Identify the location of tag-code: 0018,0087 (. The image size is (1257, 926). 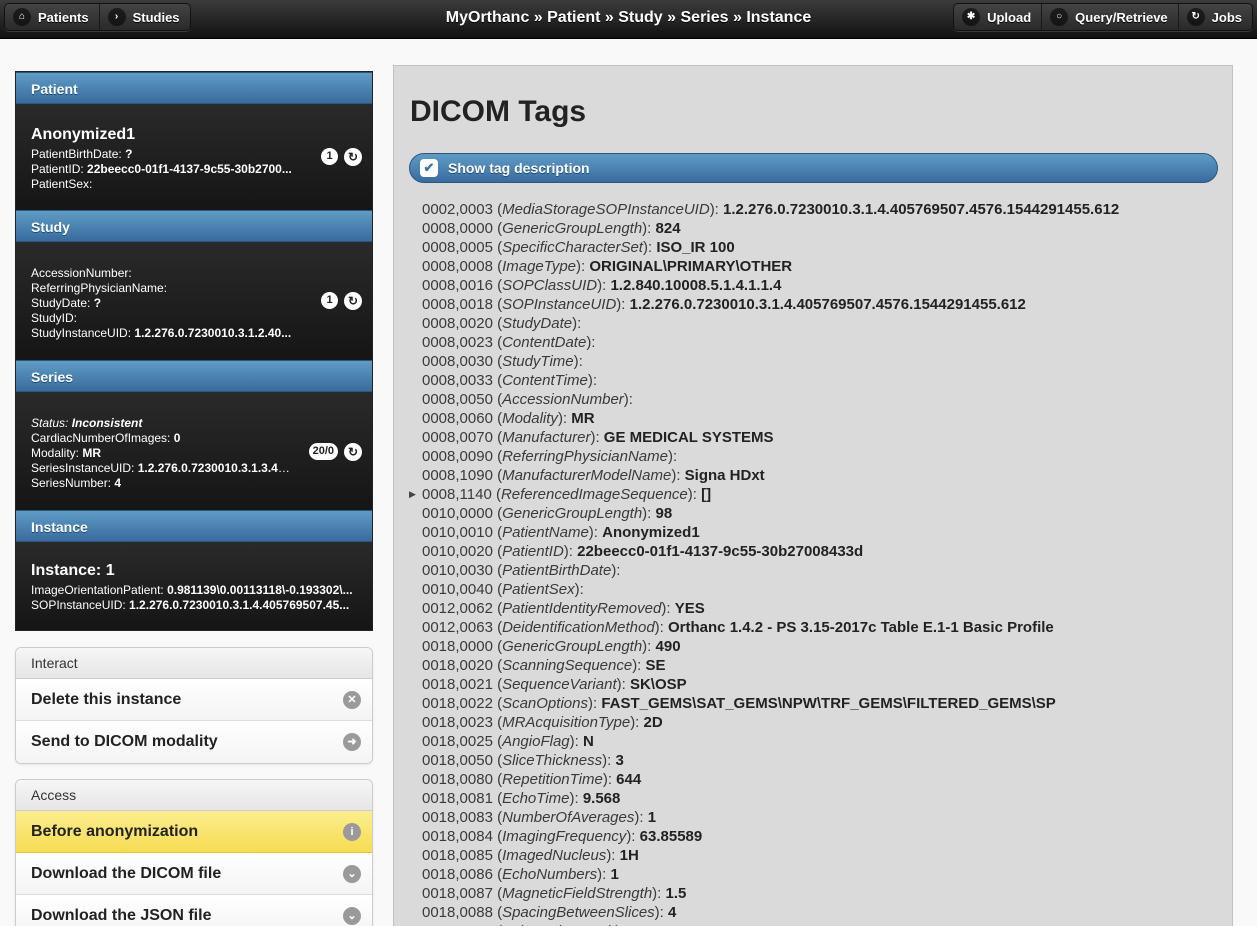
(462, 893).